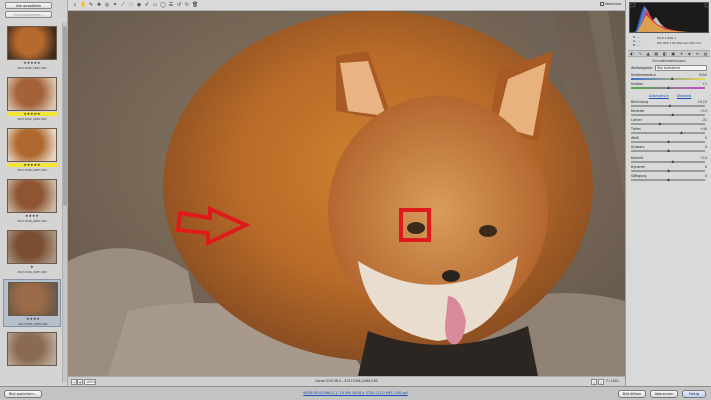  What do you see at coordinates (83, 5) in the screenshot?
I see `hand-icon: ✋` at bounding box center [83, 5].